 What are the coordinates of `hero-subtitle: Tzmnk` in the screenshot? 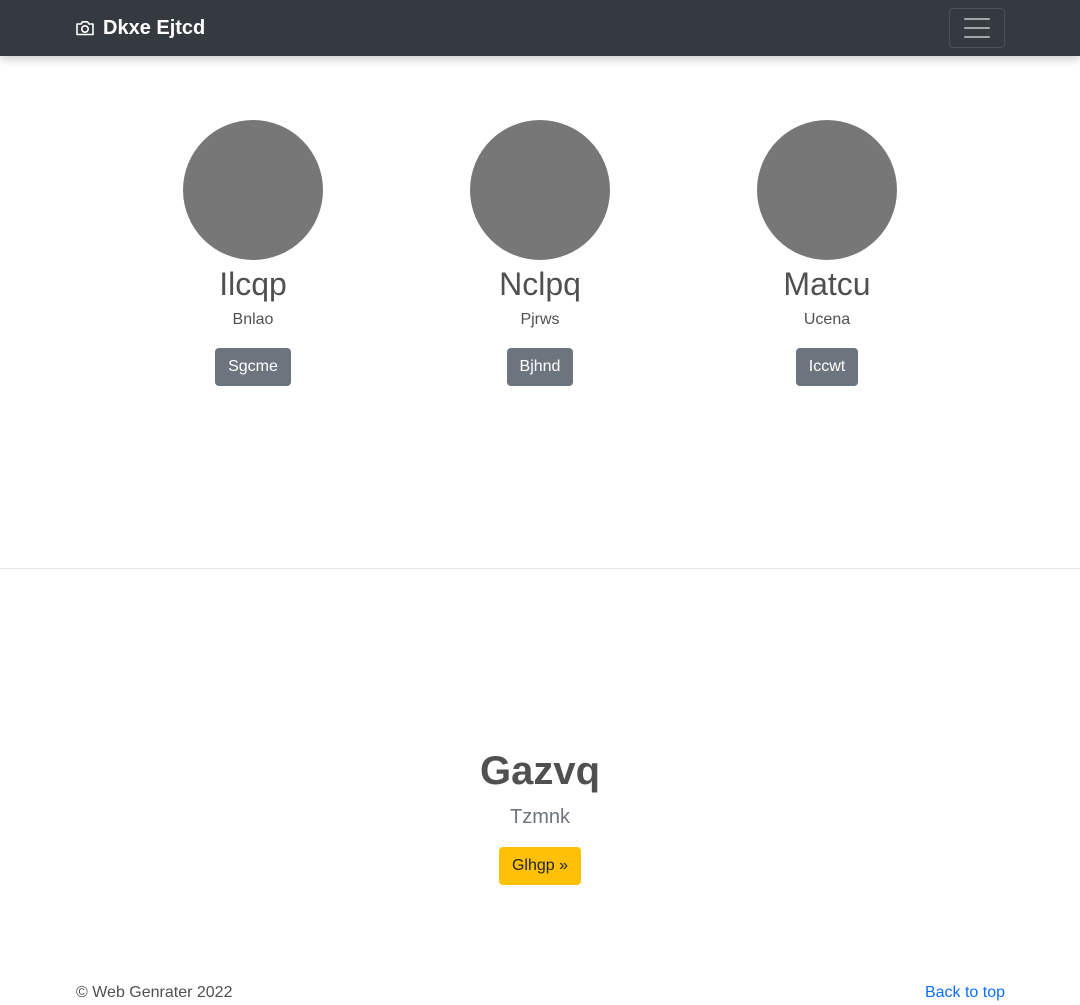 It's located at (540, 817).